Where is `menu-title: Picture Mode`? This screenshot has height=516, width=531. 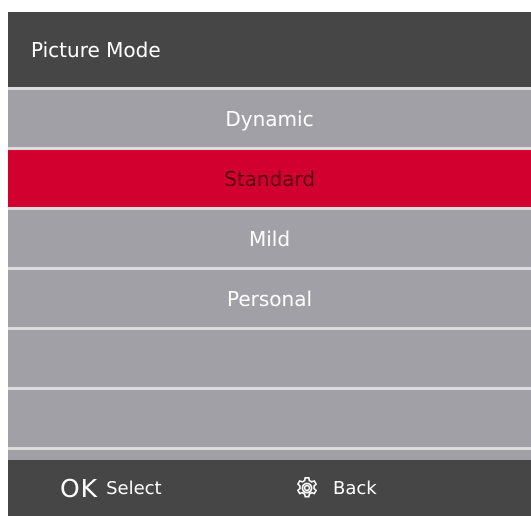
menu-title: Picture Mode is located at coordinates (96, 49).